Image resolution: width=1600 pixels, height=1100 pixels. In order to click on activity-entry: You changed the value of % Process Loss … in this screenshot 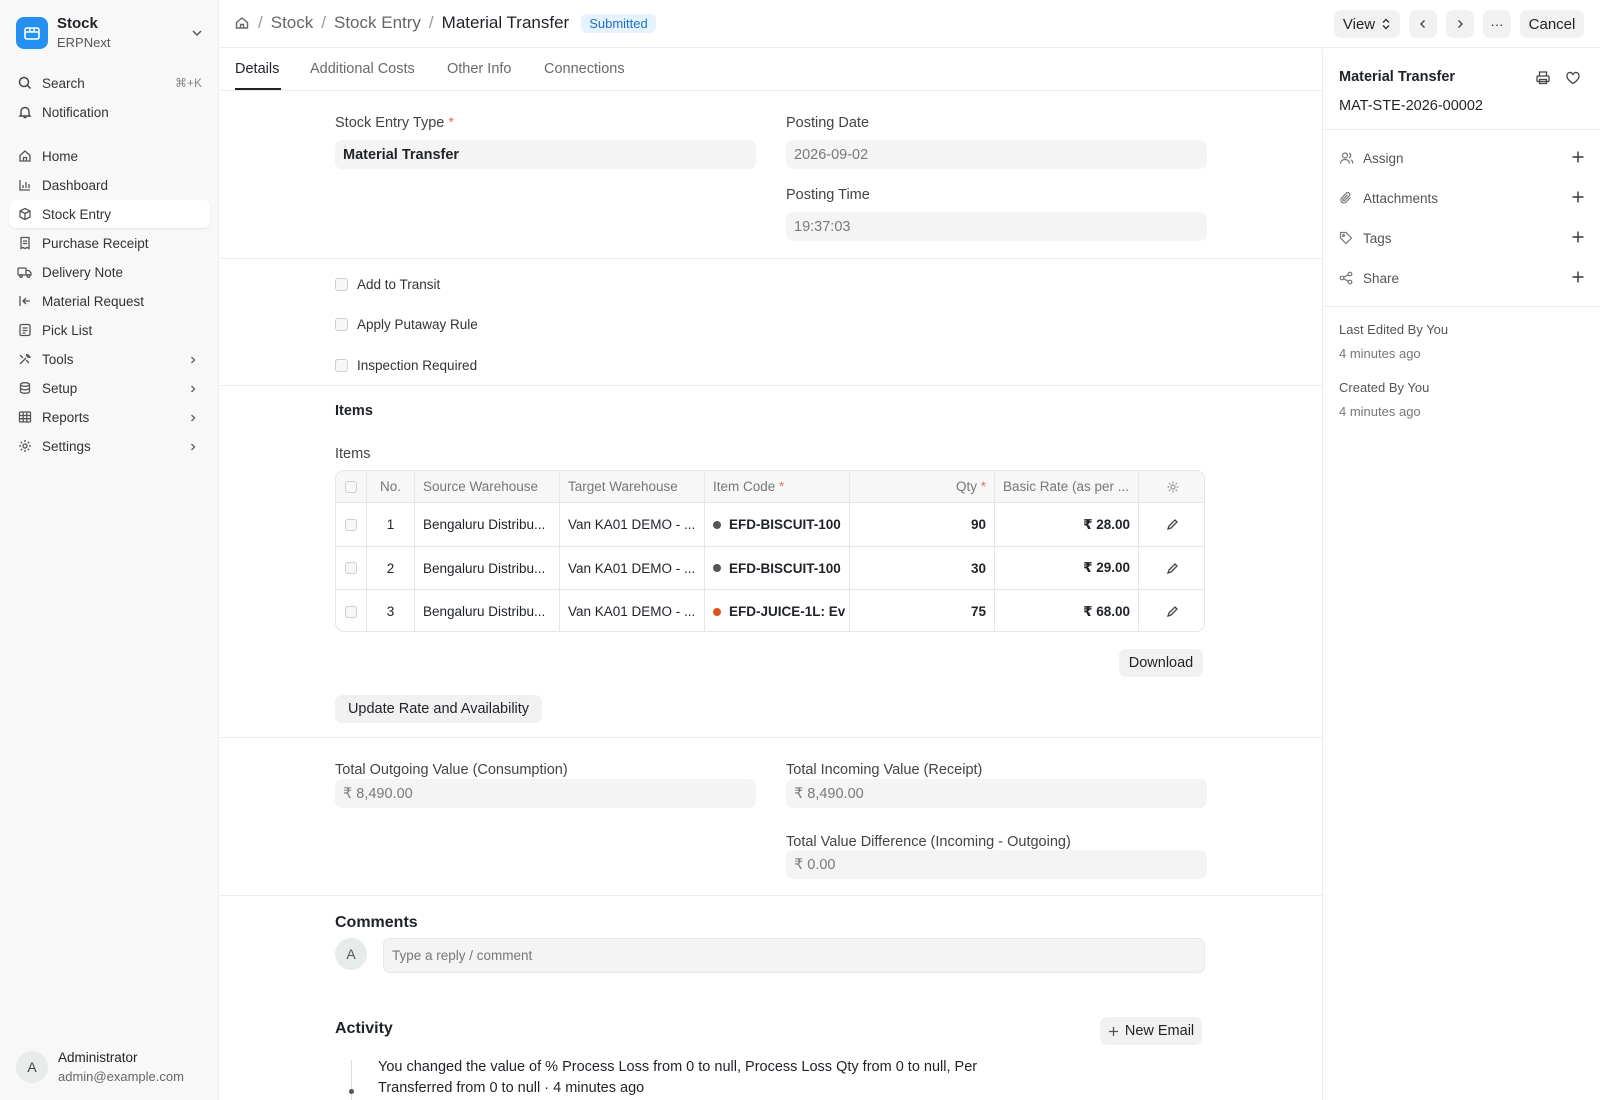, I will do `click(678, 1077)`.